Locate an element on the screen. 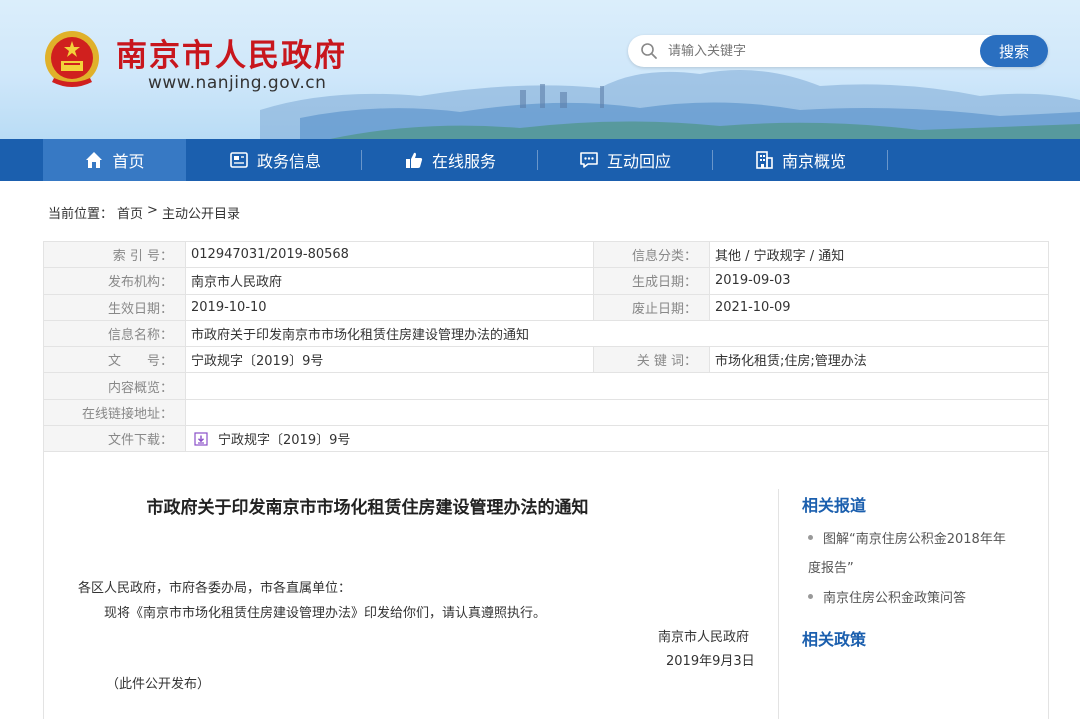  document-note: （此件公开发布） is located at coordinates (158, 684).